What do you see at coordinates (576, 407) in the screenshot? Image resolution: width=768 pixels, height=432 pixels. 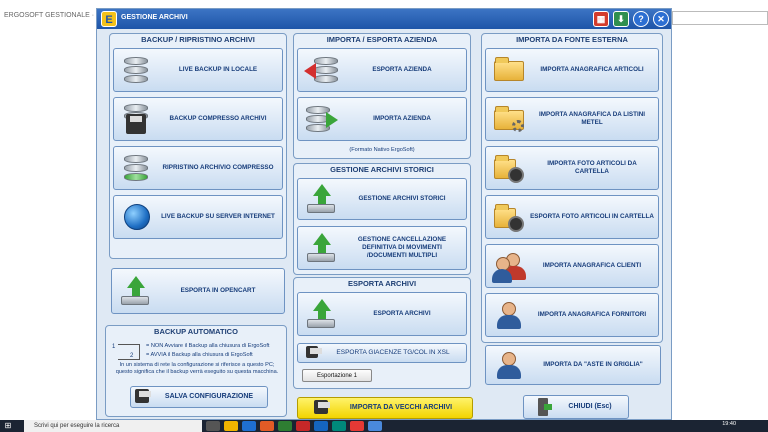 I see `chiudi-button: CHIUDI (Esc)` at bounding box center [576, 407].